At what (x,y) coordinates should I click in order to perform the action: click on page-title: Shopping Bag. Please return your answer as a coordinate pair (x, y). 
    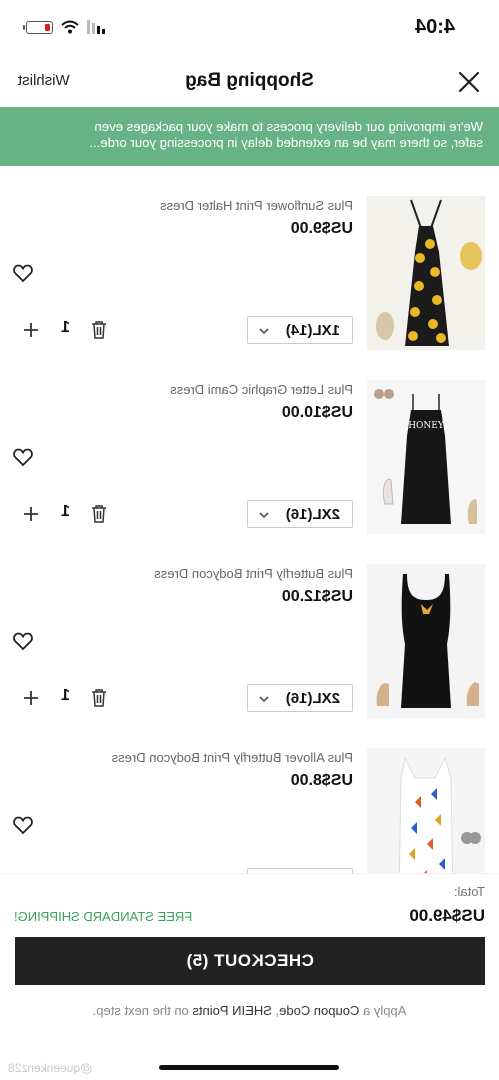
    Looking at the image, I should click on (249, 80).